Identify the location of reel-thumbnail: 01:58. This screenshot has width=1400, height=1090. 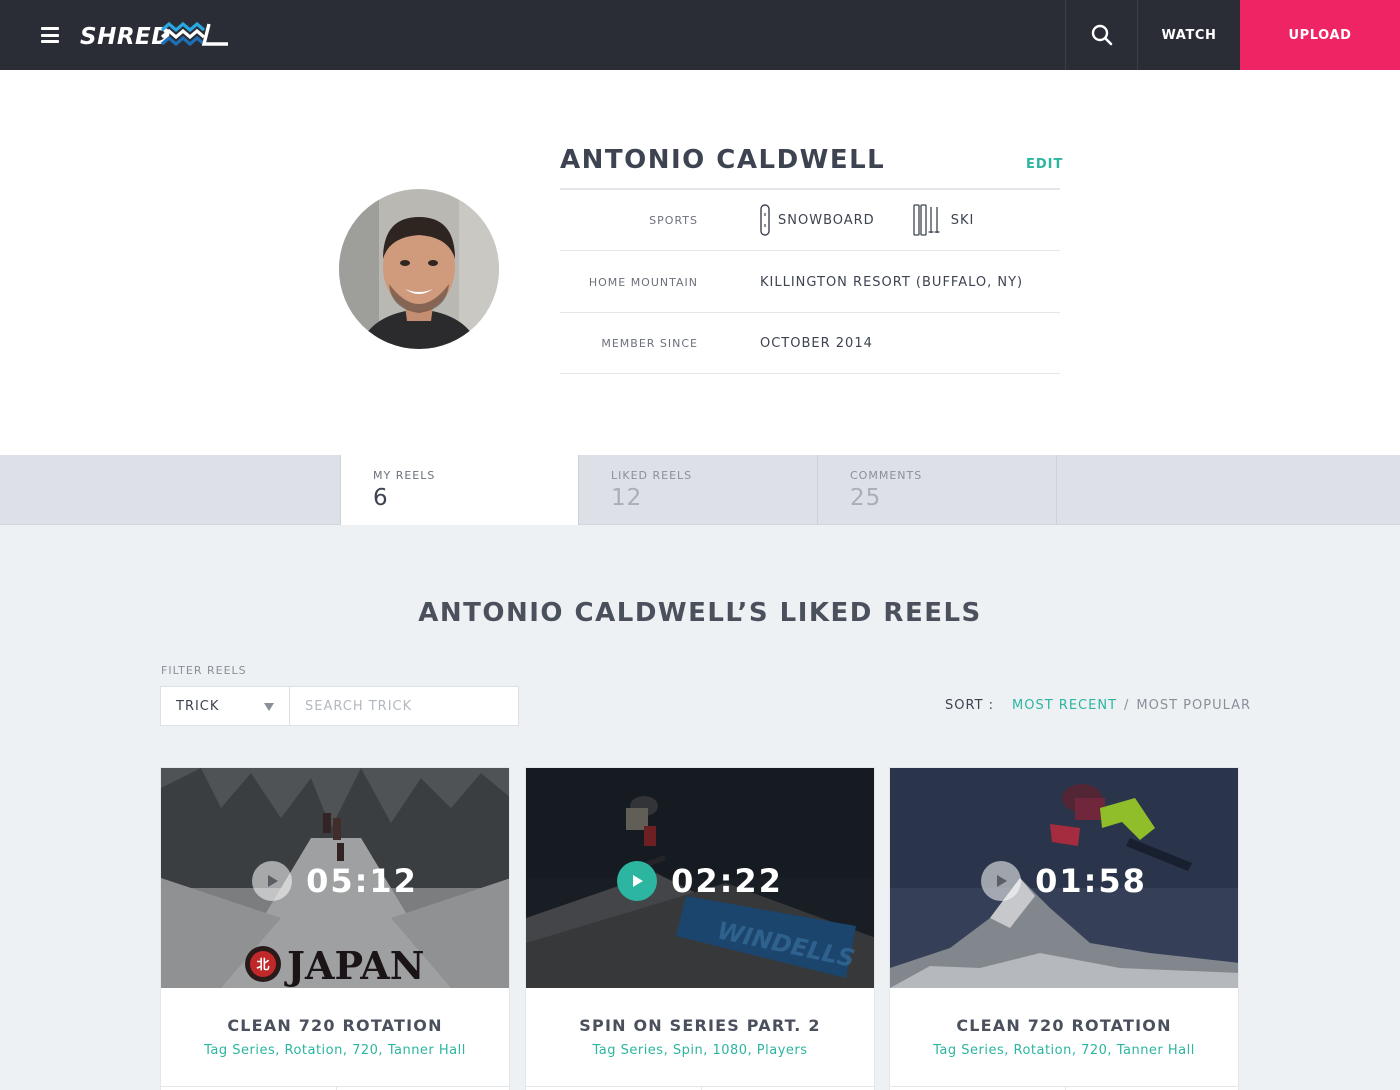
(1064, 878).